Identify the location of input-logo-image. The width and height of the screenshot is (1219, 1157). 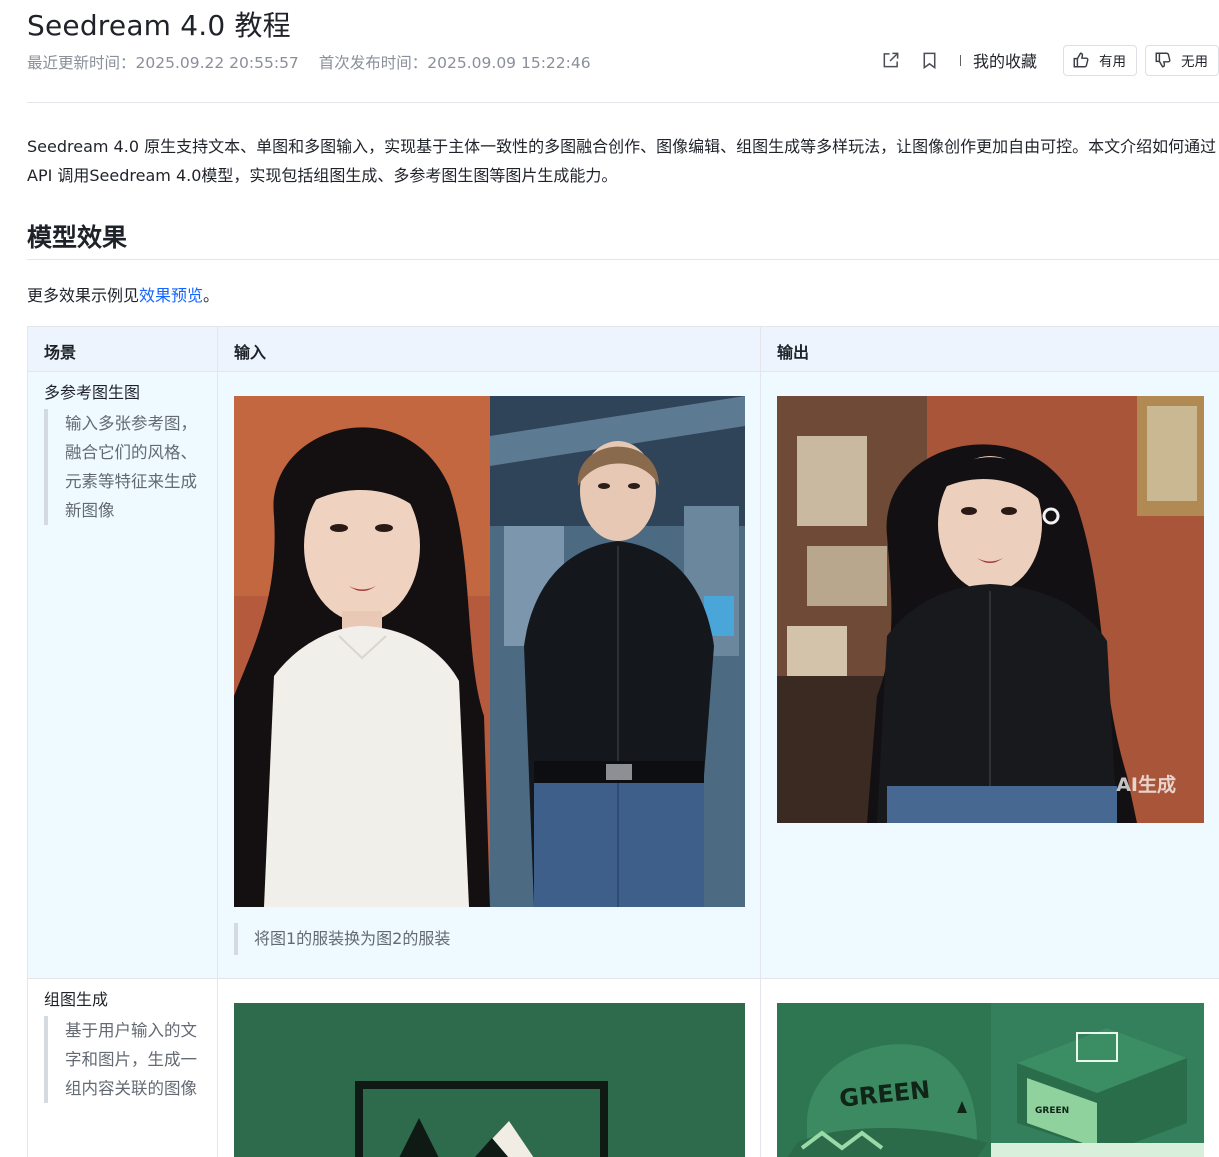
(489, 1080).